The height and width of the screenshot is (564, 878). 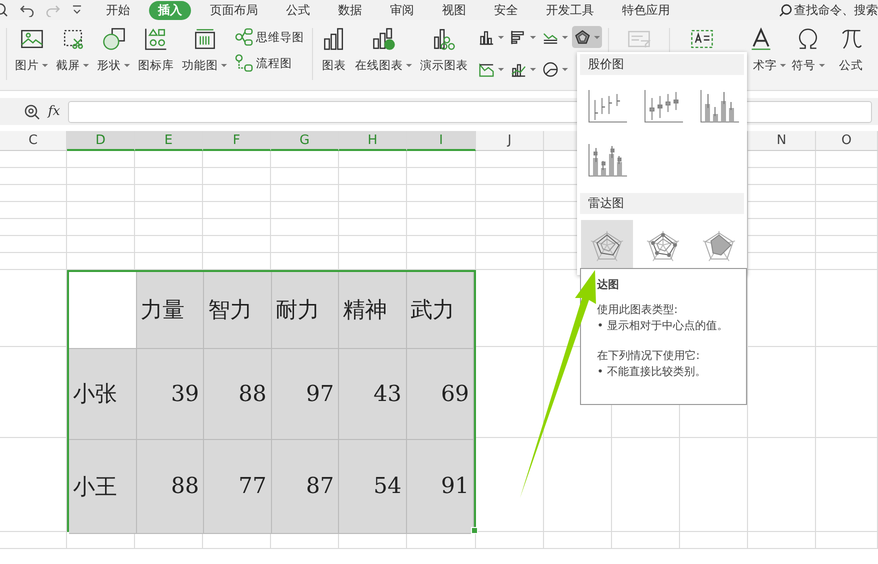 What do you see at coordinates (102, 487) in the screenshot?
I see `table-cell: 小王` at bounding box center [102, 487].